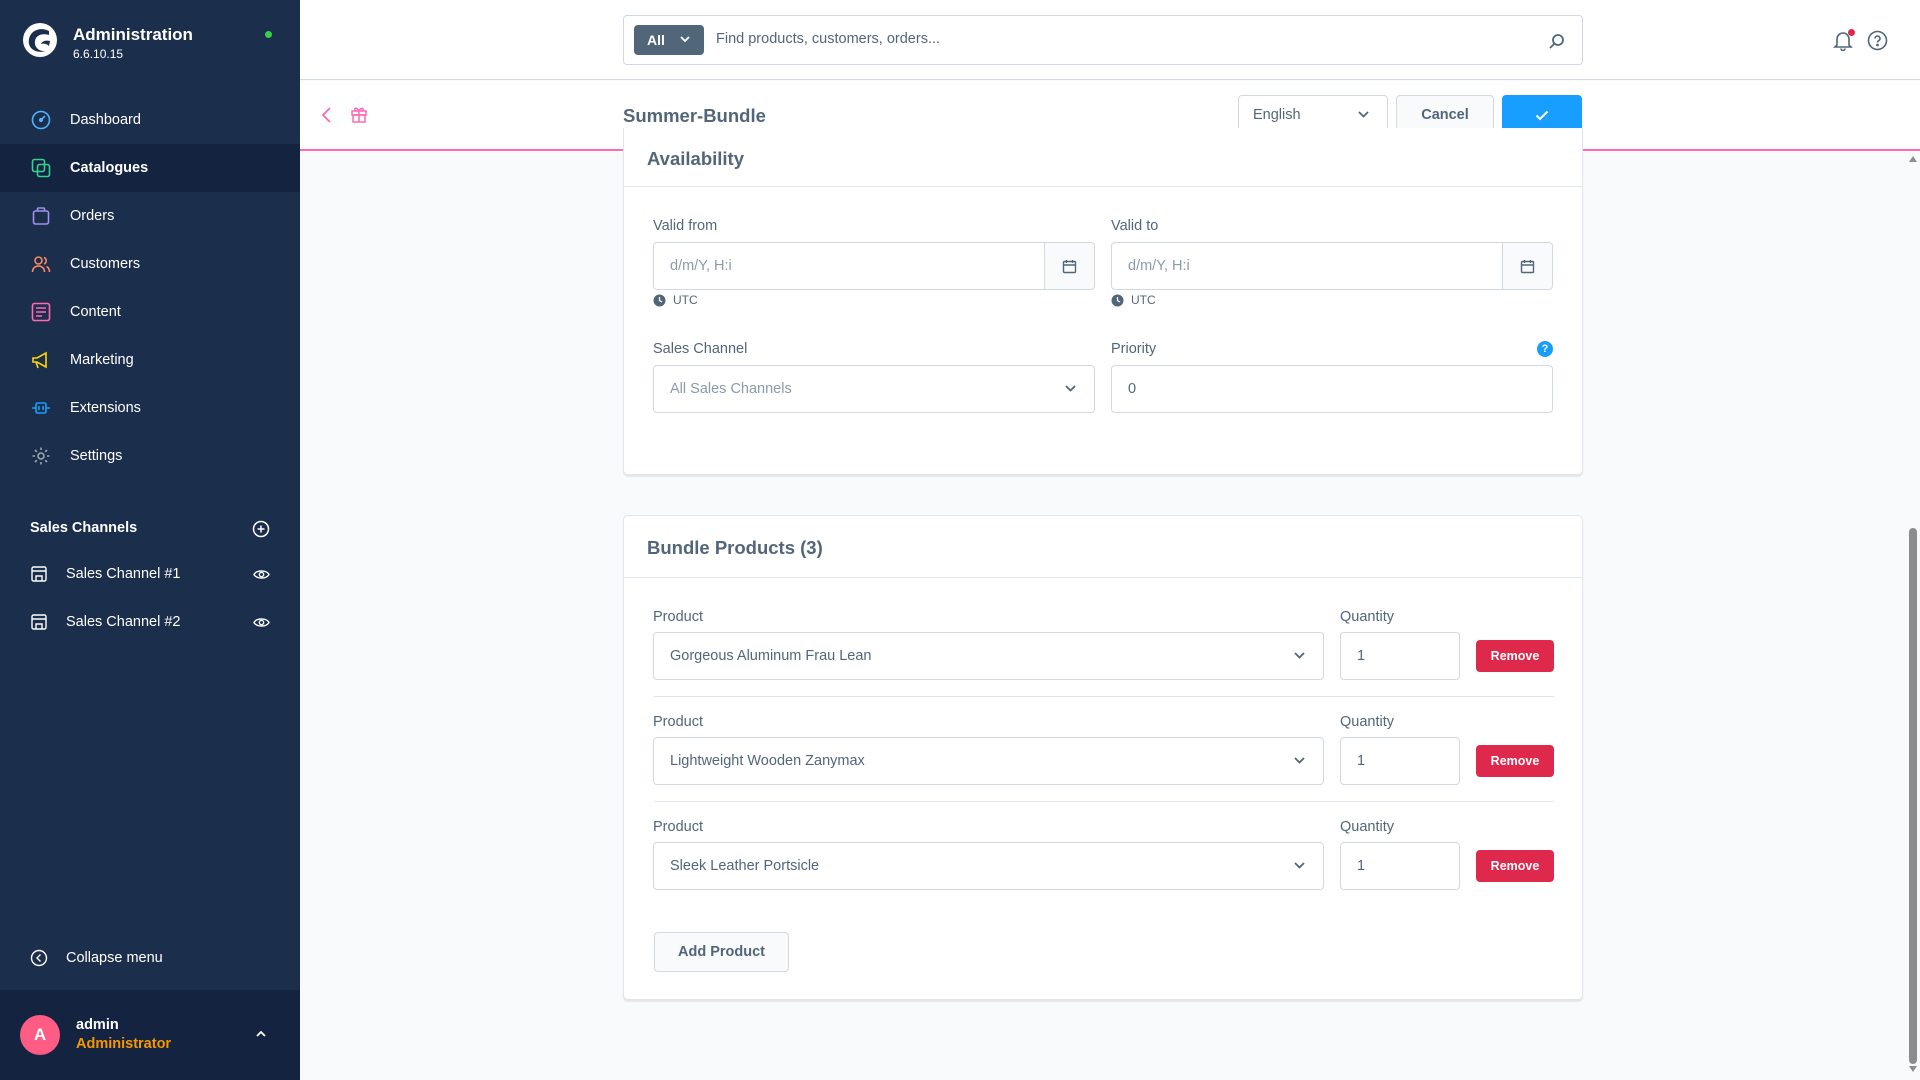 This screenshot has height=1080, width=1920. I want to click on sales-channel-item: Sales Channel #1, so click(150, 574).